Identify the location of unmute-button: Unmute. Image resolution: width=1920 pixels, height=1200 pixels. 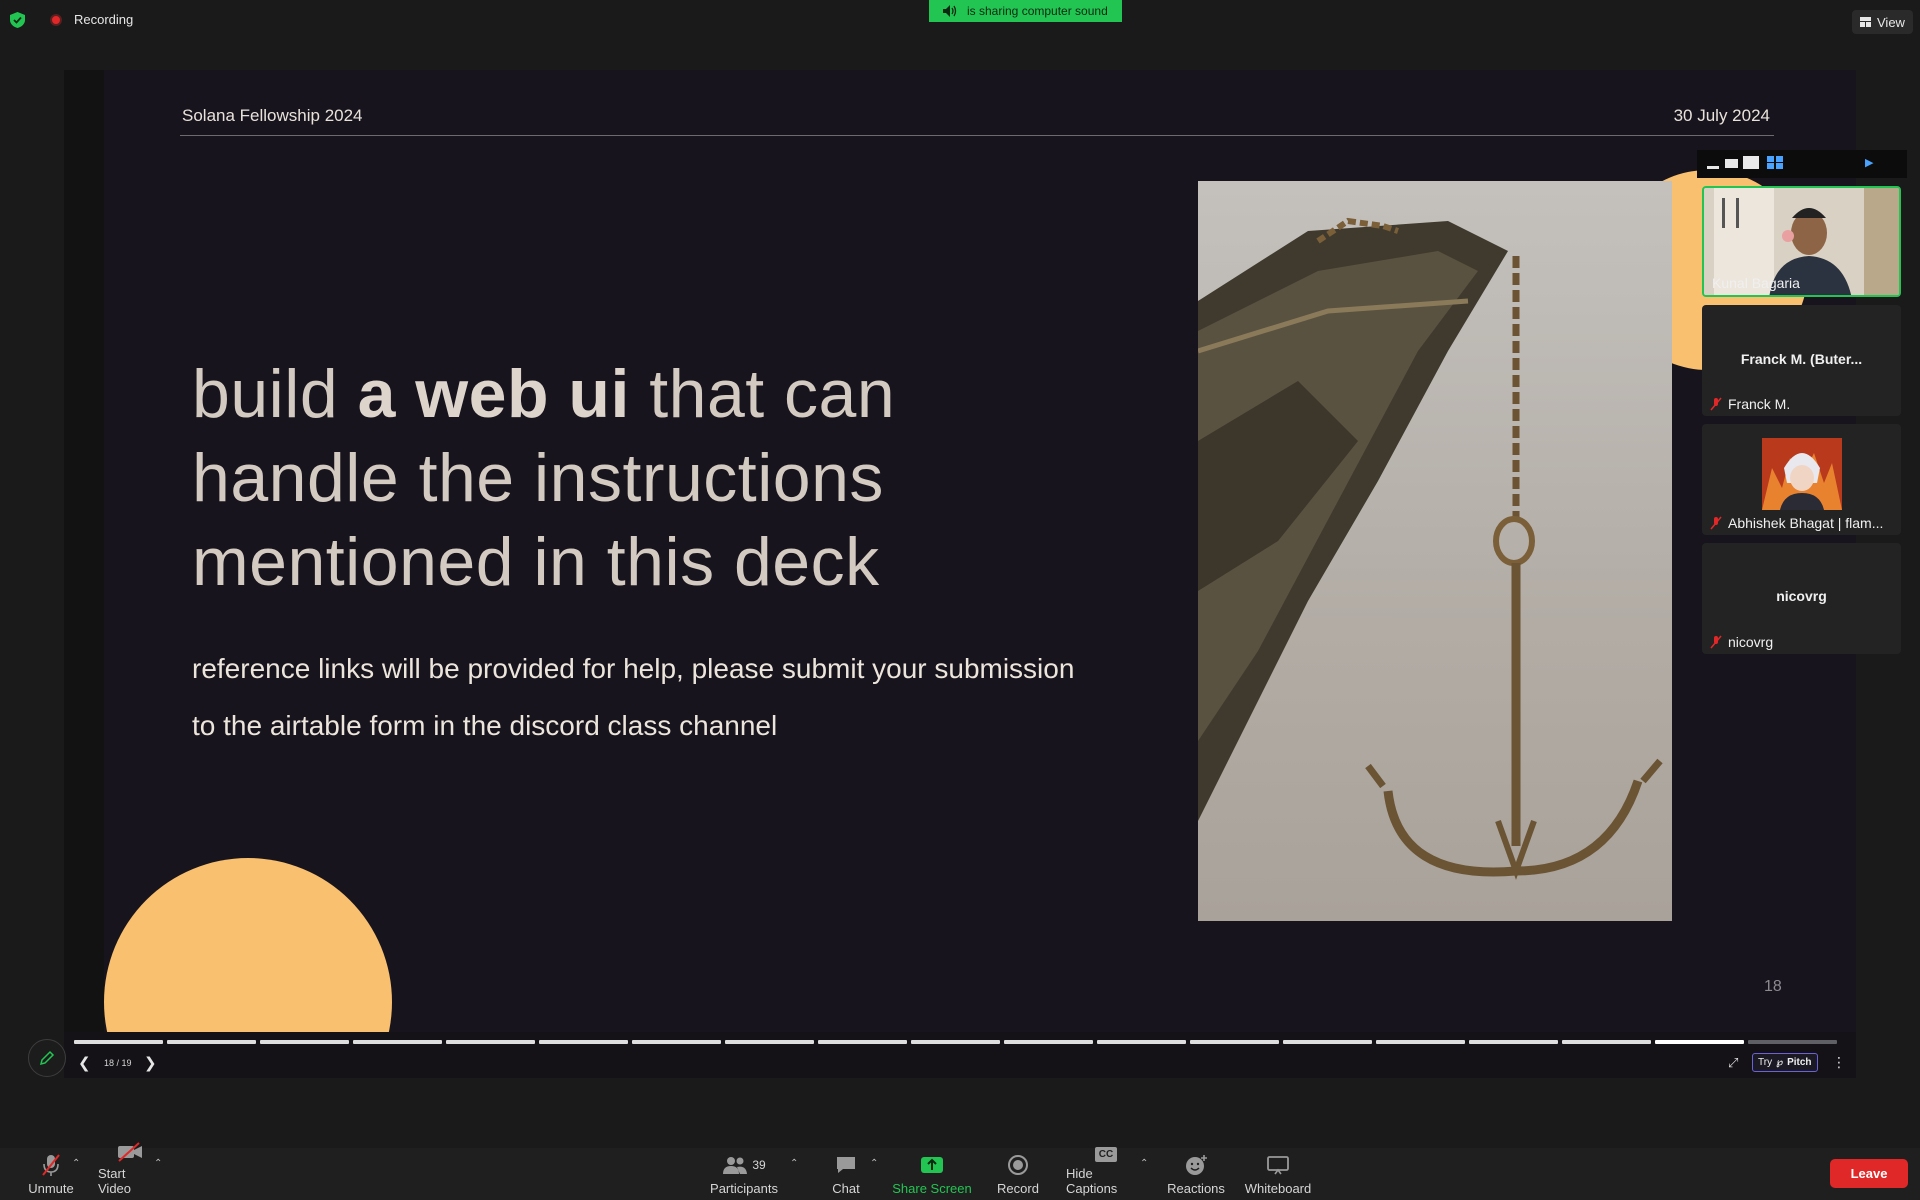
(51, 1174).